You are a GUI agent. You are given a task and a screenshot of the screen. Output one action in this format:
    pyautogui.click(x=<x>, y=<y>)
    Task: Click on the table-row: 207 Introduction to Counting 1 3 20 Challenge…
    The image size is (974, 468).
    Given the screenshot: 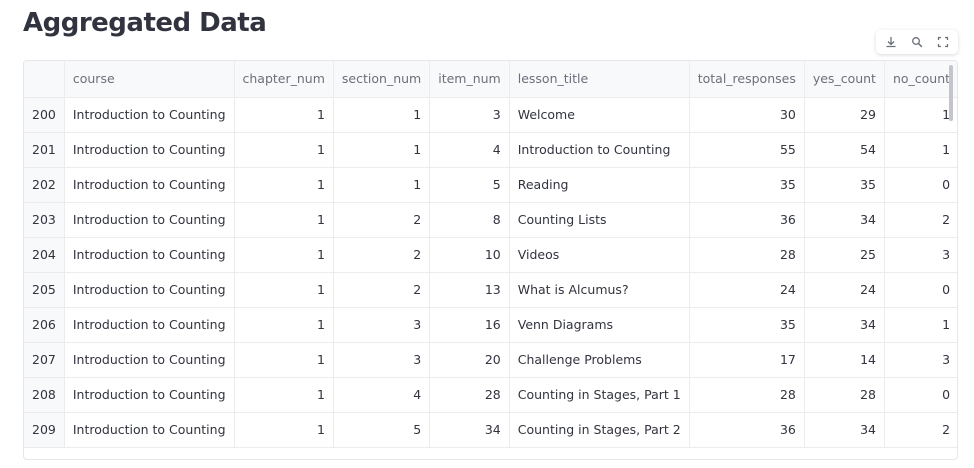 What is the action you would take?
    pyautogui.click(x=490, y=360)
    